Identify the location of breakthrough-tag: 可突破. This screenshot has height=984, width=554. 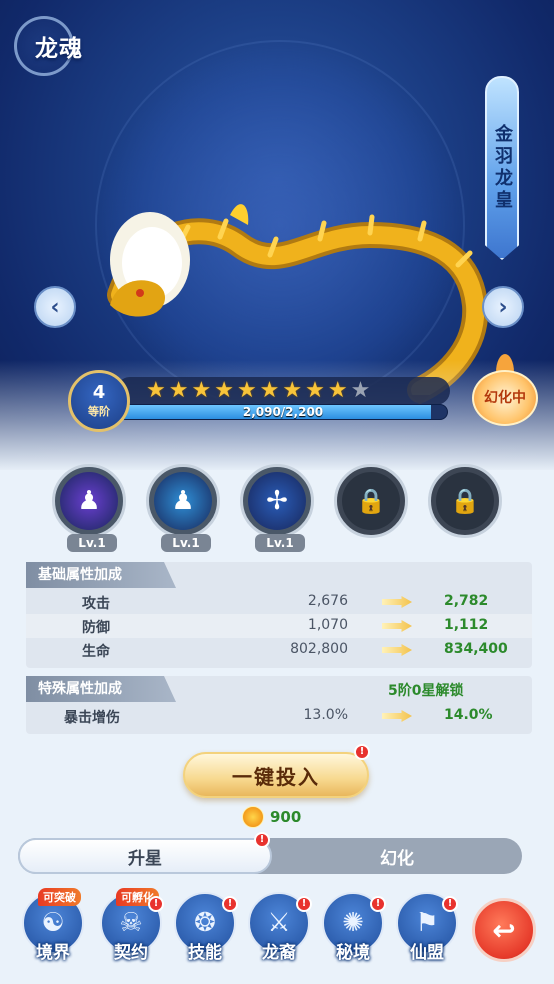
(59, 897).